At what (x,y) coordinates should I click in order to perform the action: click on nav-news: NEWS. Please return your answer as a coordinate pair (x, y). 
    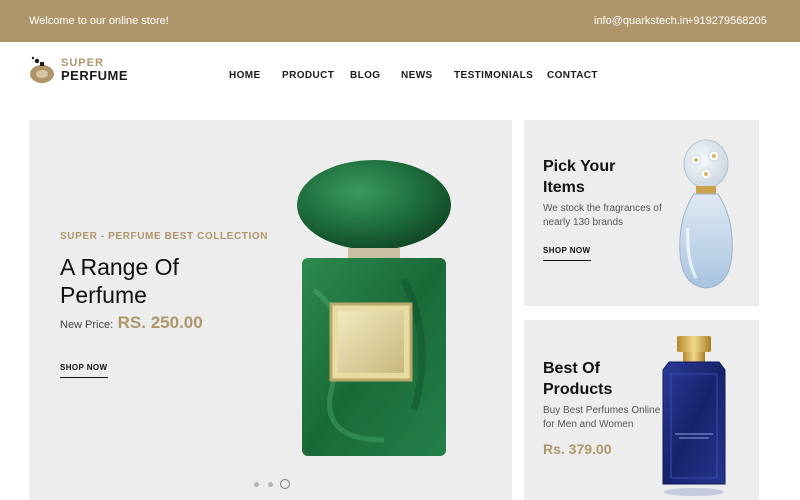
    Looking at the image, I should click on (417, 75).